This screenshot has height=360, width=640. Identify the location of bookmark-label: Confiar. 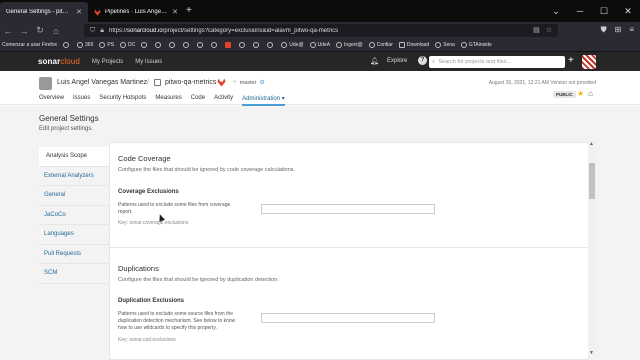
(384, 45).